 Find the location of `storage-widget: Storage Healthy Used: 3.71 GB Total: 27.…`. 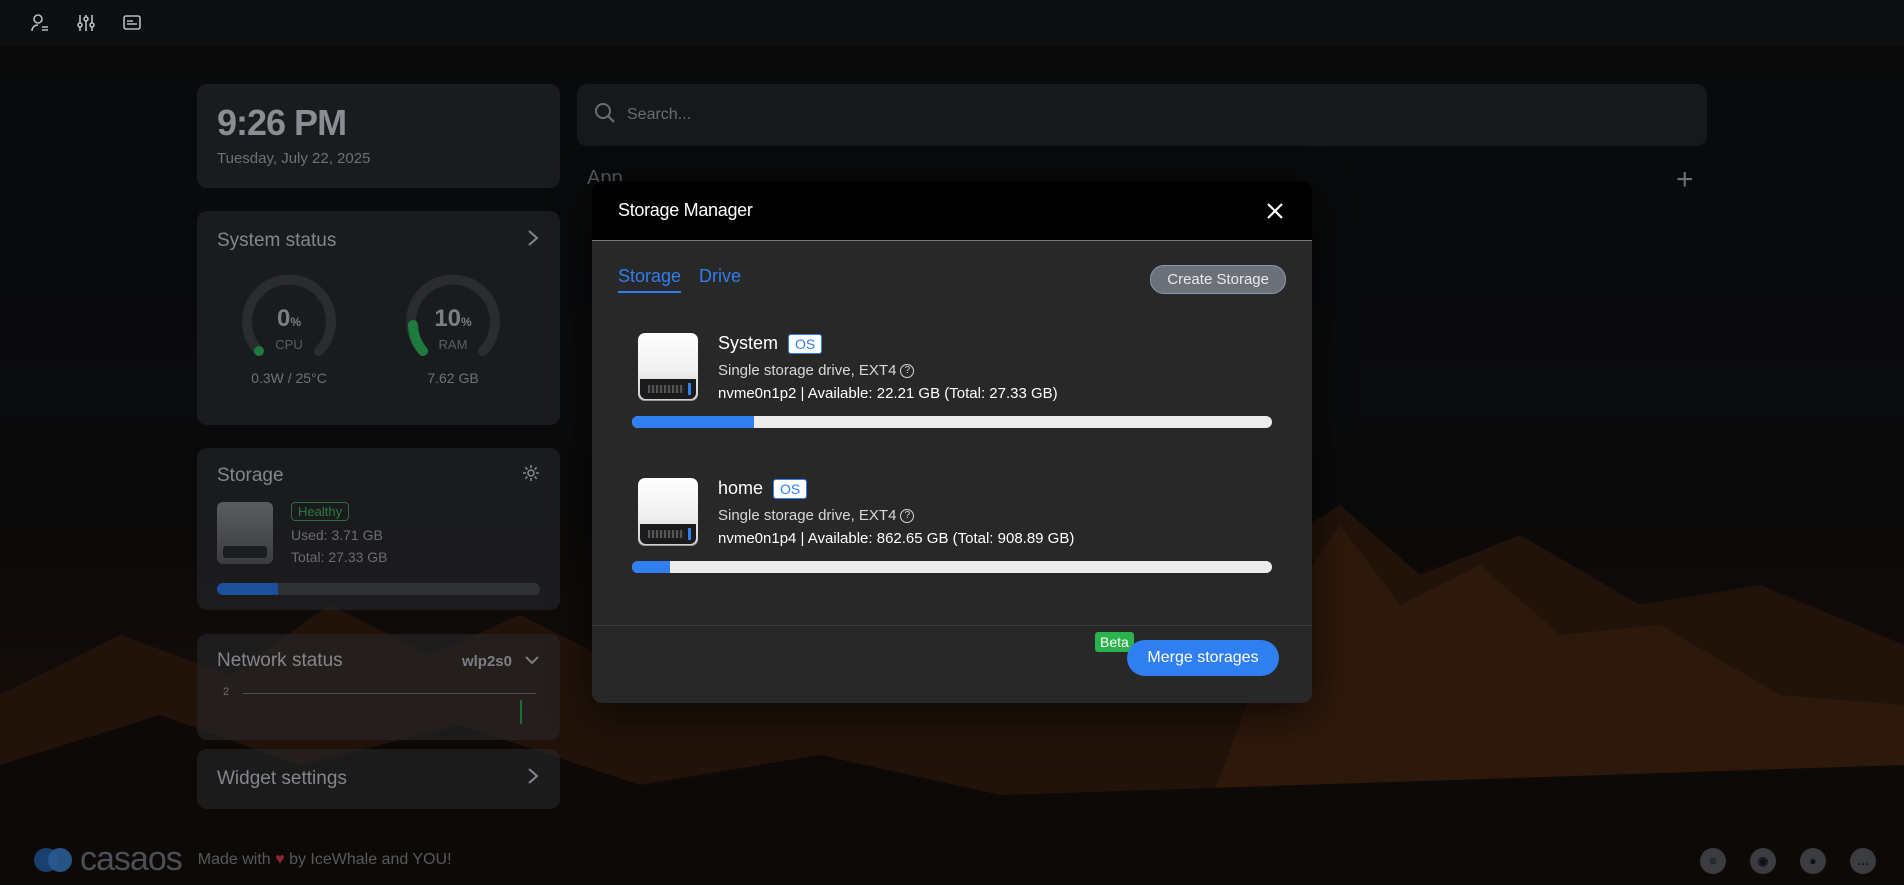

storage-widget: Storage Healthy Used: 3.71 GB Total: 27.… is located at coordinates (378, 529).